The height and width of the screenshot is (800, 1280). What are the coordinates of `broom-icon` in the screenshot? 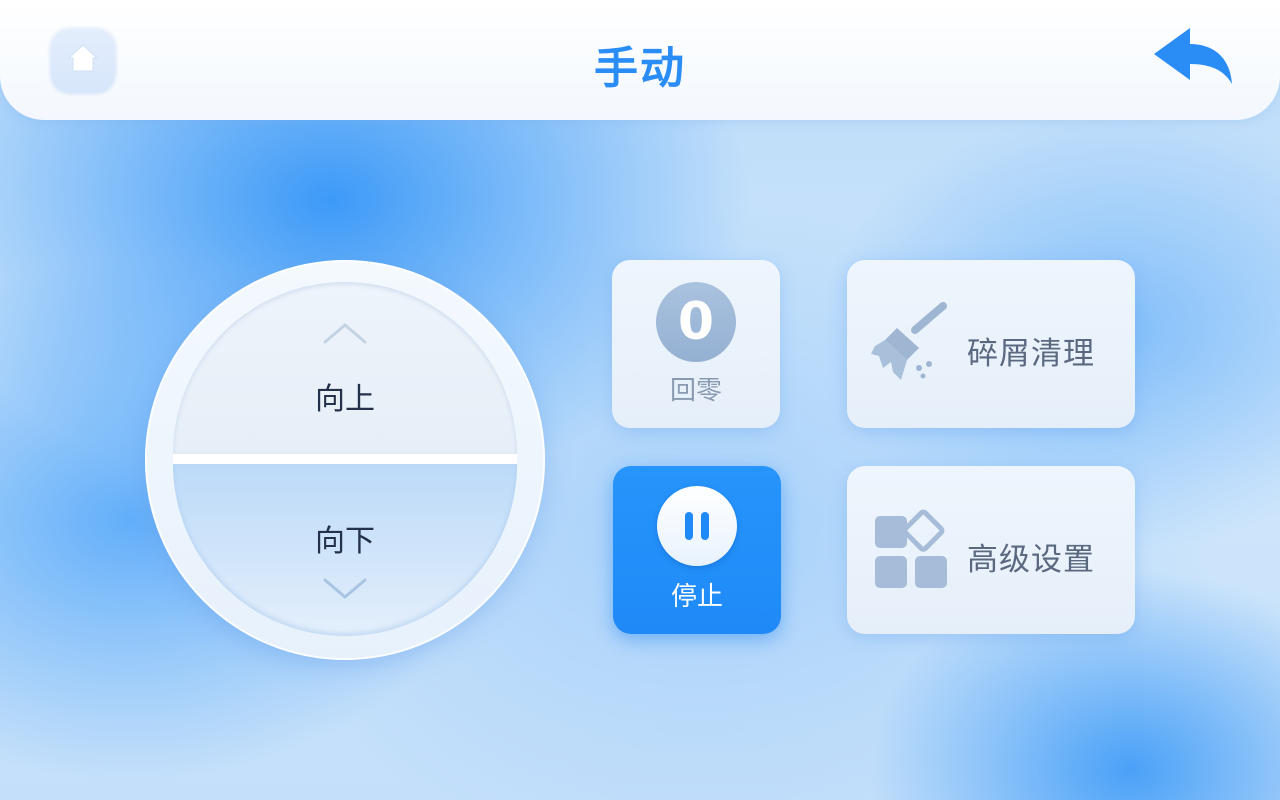 It's located at (910, 345).